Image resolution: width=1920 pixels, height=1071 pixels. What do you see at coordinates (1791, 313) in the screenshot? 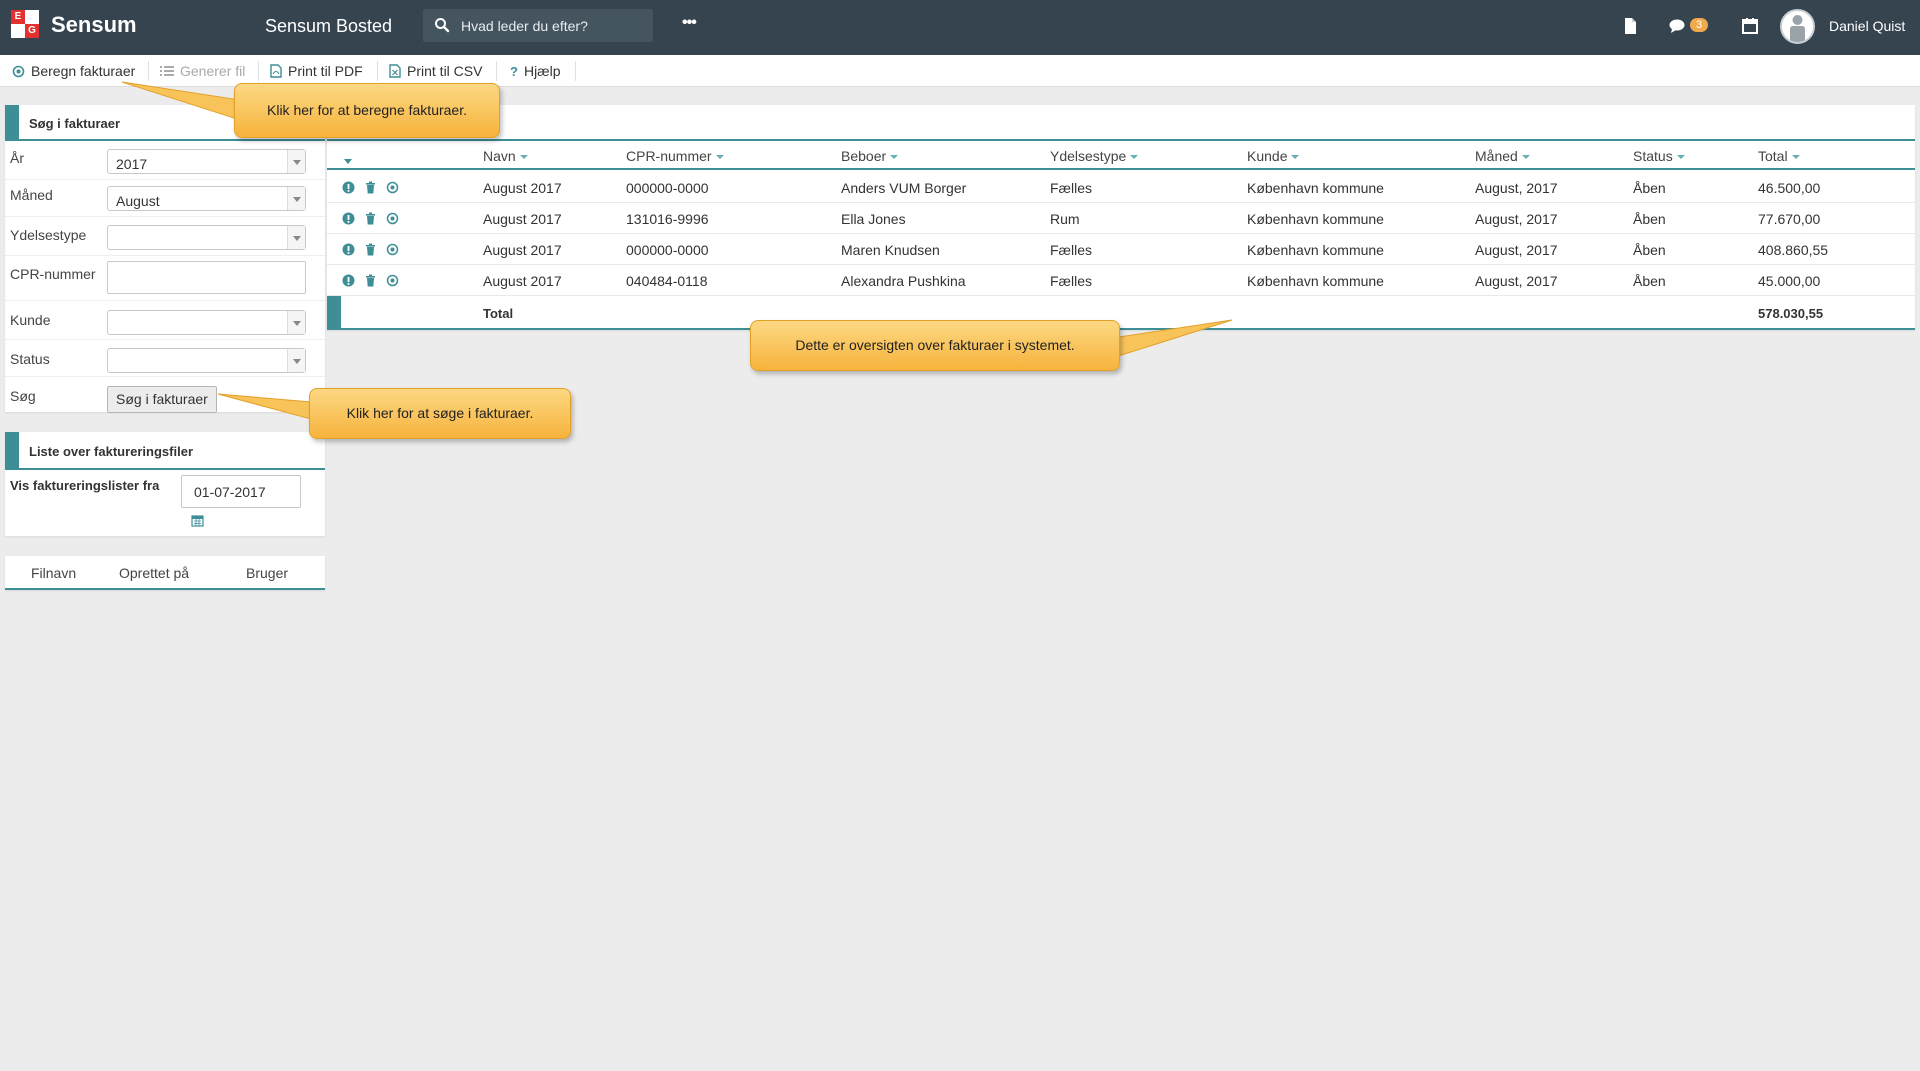
I see `total-value: 578.030,55` at bounding box center [1791, 313].